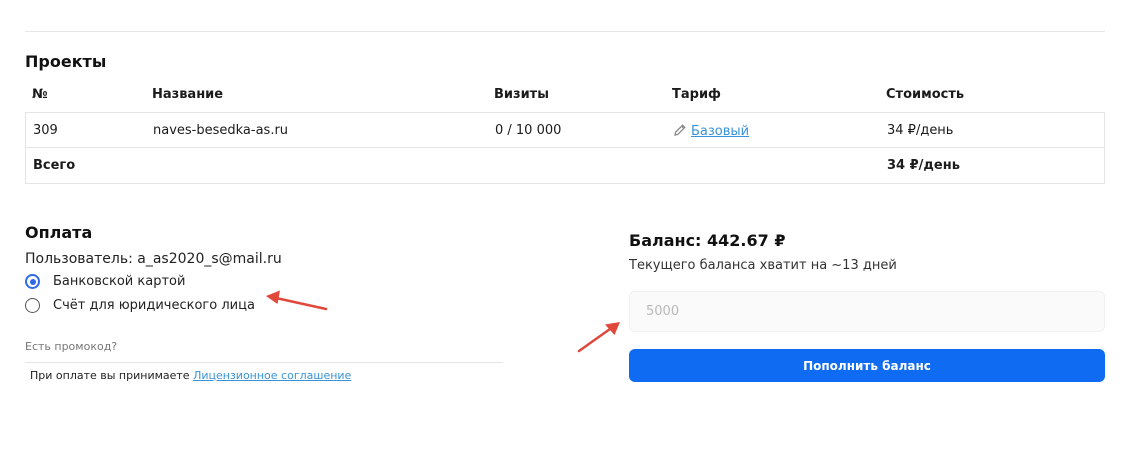  I want to click on balance-subtitle: Текущего баланса хватит на ~13 дней, so click(763, 265).